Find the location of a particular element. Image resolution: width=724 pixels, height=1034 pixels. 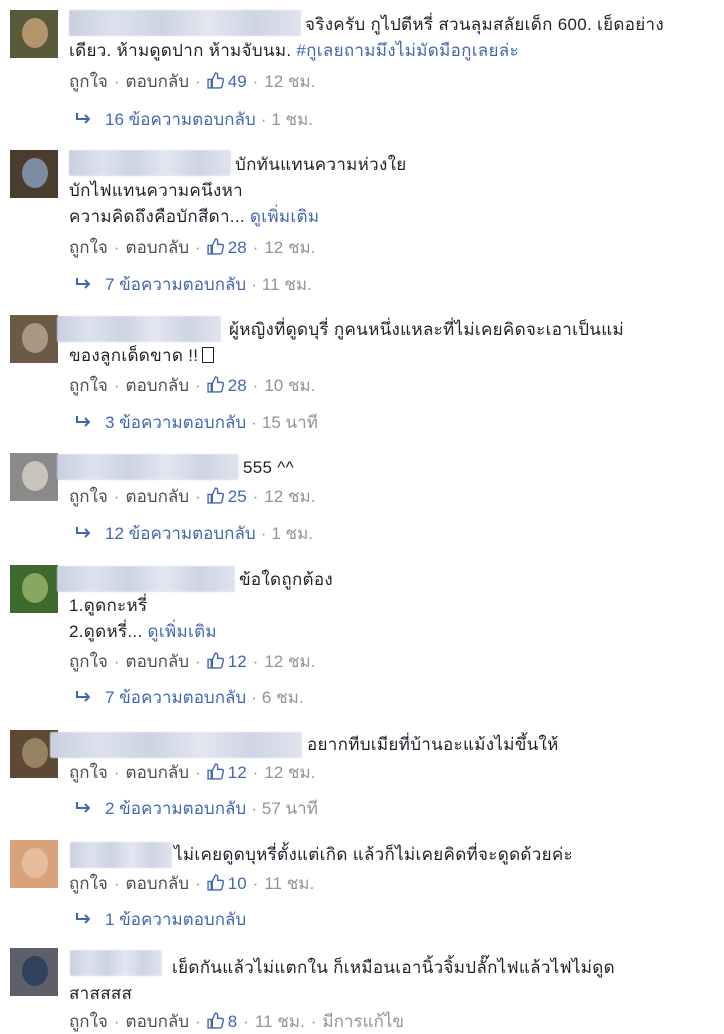

hashtag-link: #กูเลยถามมึงไม่มัดมือกูเลยล่ะ is located at coordinates (407, 50).